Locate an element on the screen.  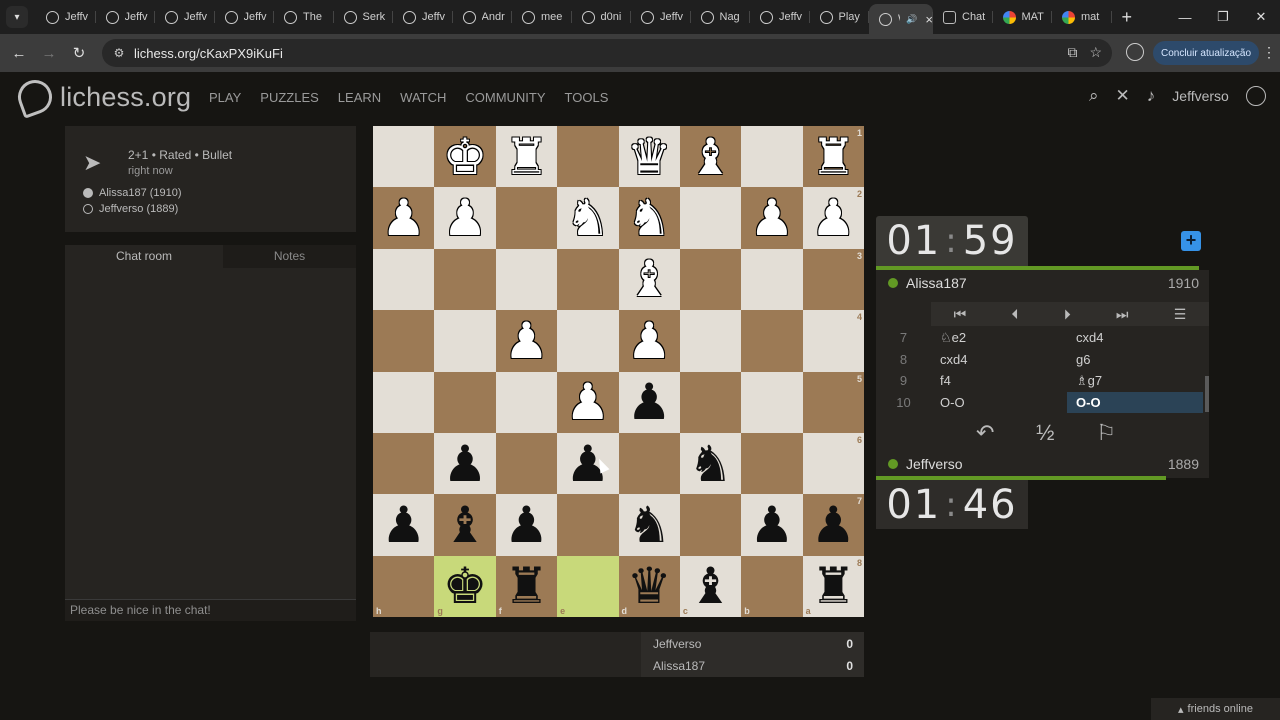
white-king-icon: ♚ is located at coordinates (465, 157).